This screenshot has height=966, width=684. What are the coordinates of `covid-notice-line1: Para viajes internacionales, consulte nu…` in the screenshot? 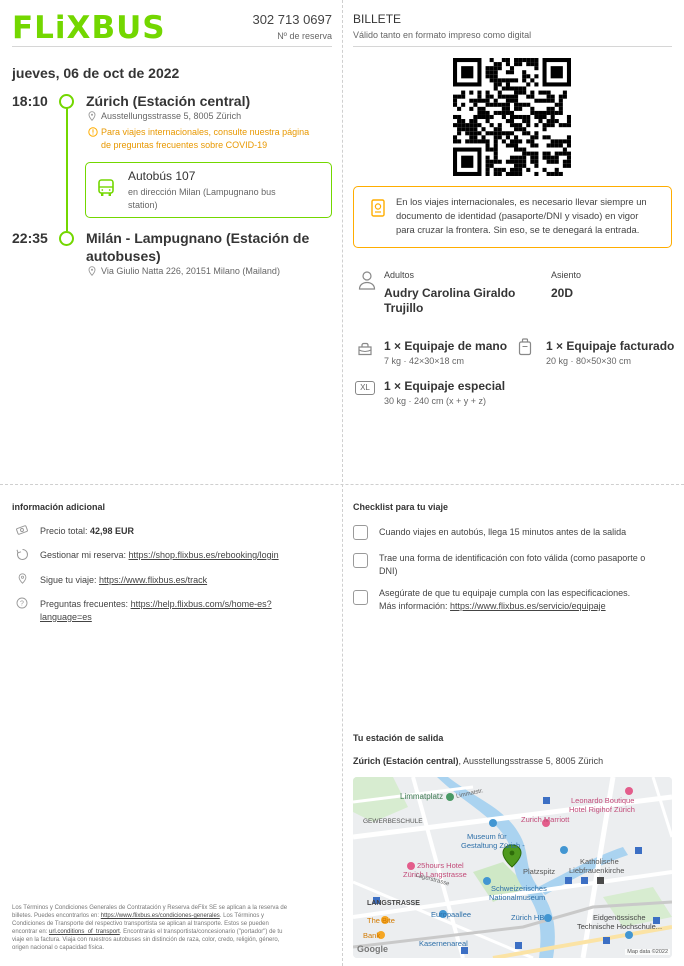 It's located at (205, 132).